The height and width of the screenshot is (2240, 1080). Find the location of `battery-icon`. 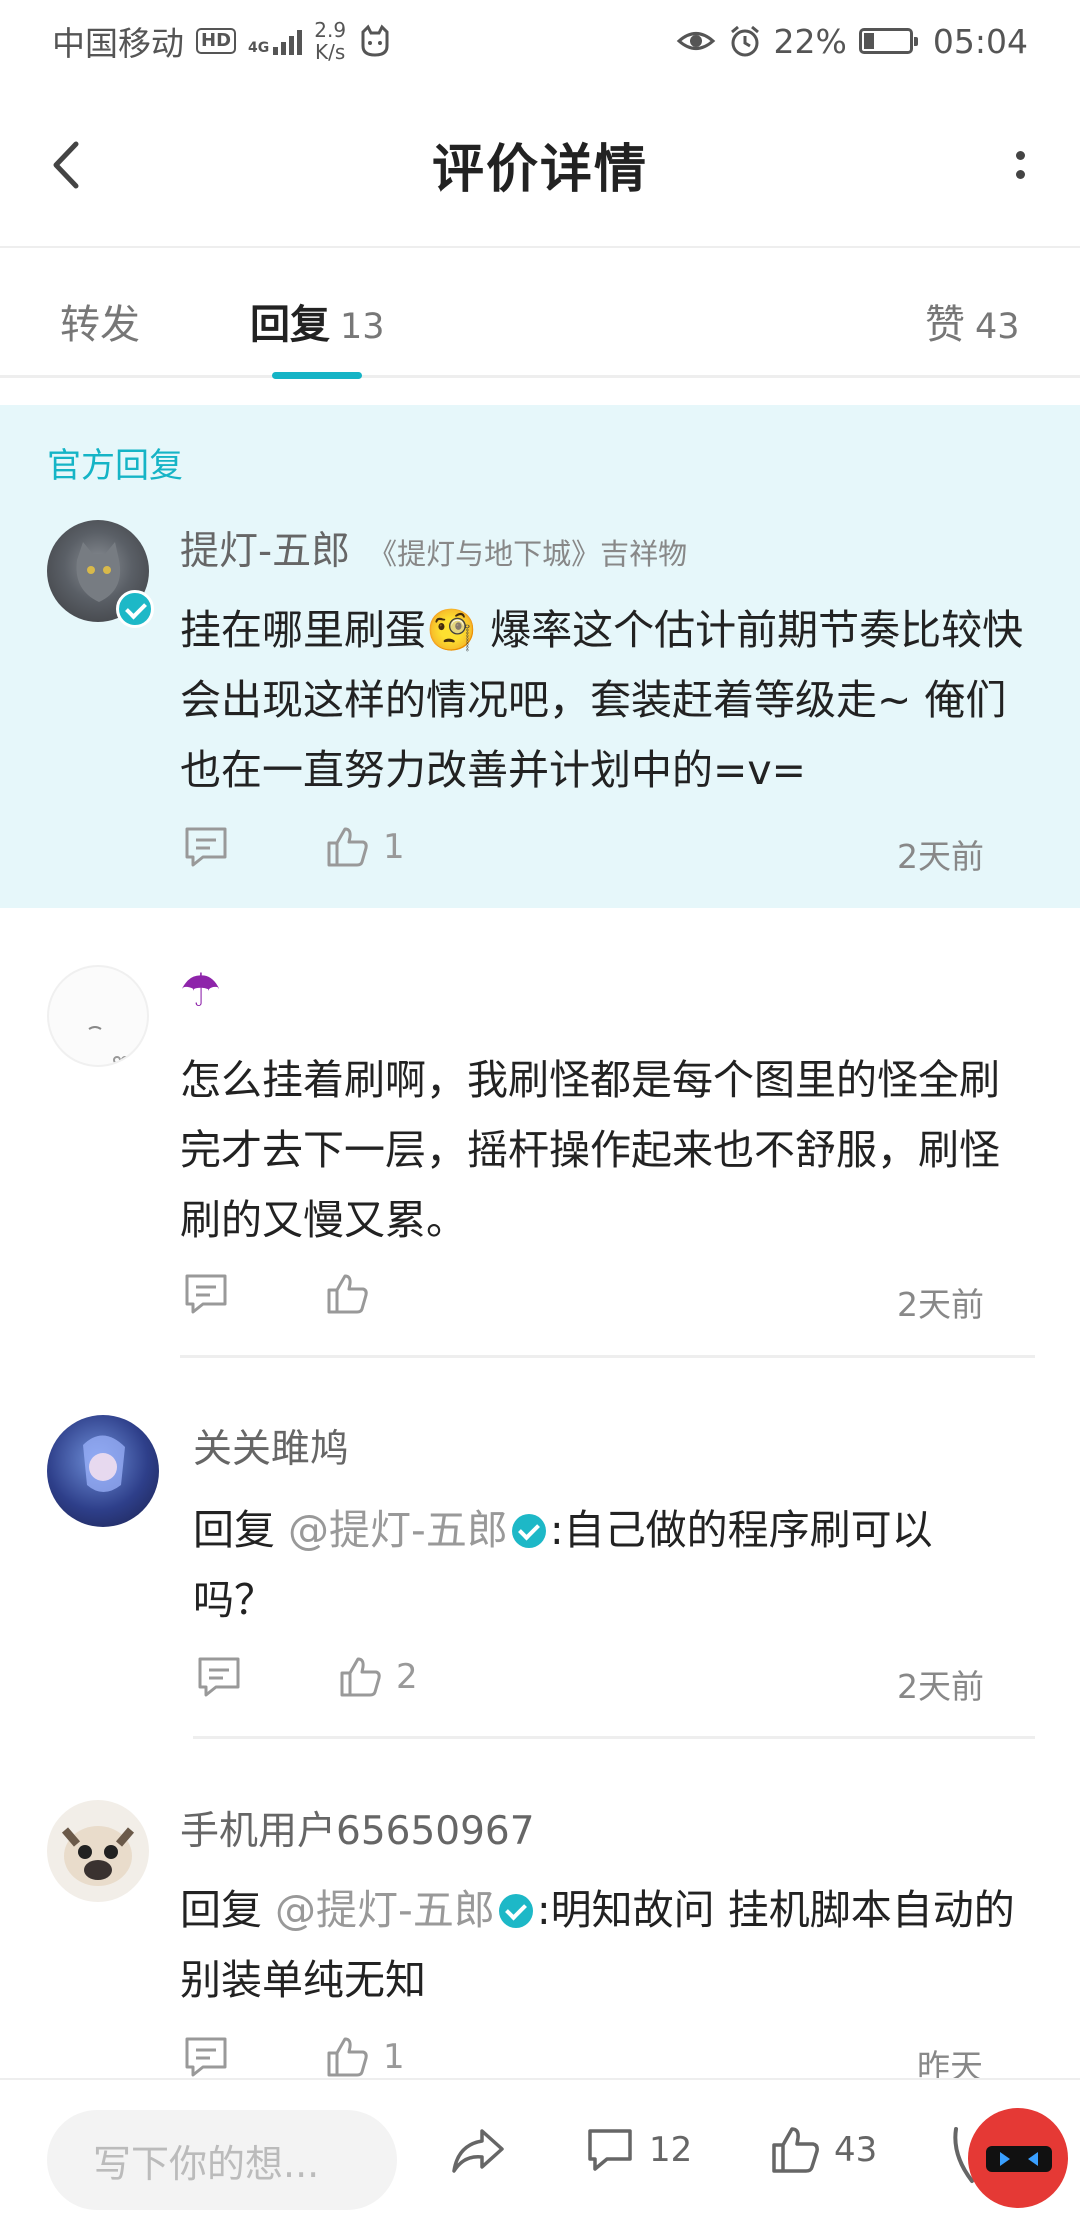

battery-icon is located at coordinates (888, 41).